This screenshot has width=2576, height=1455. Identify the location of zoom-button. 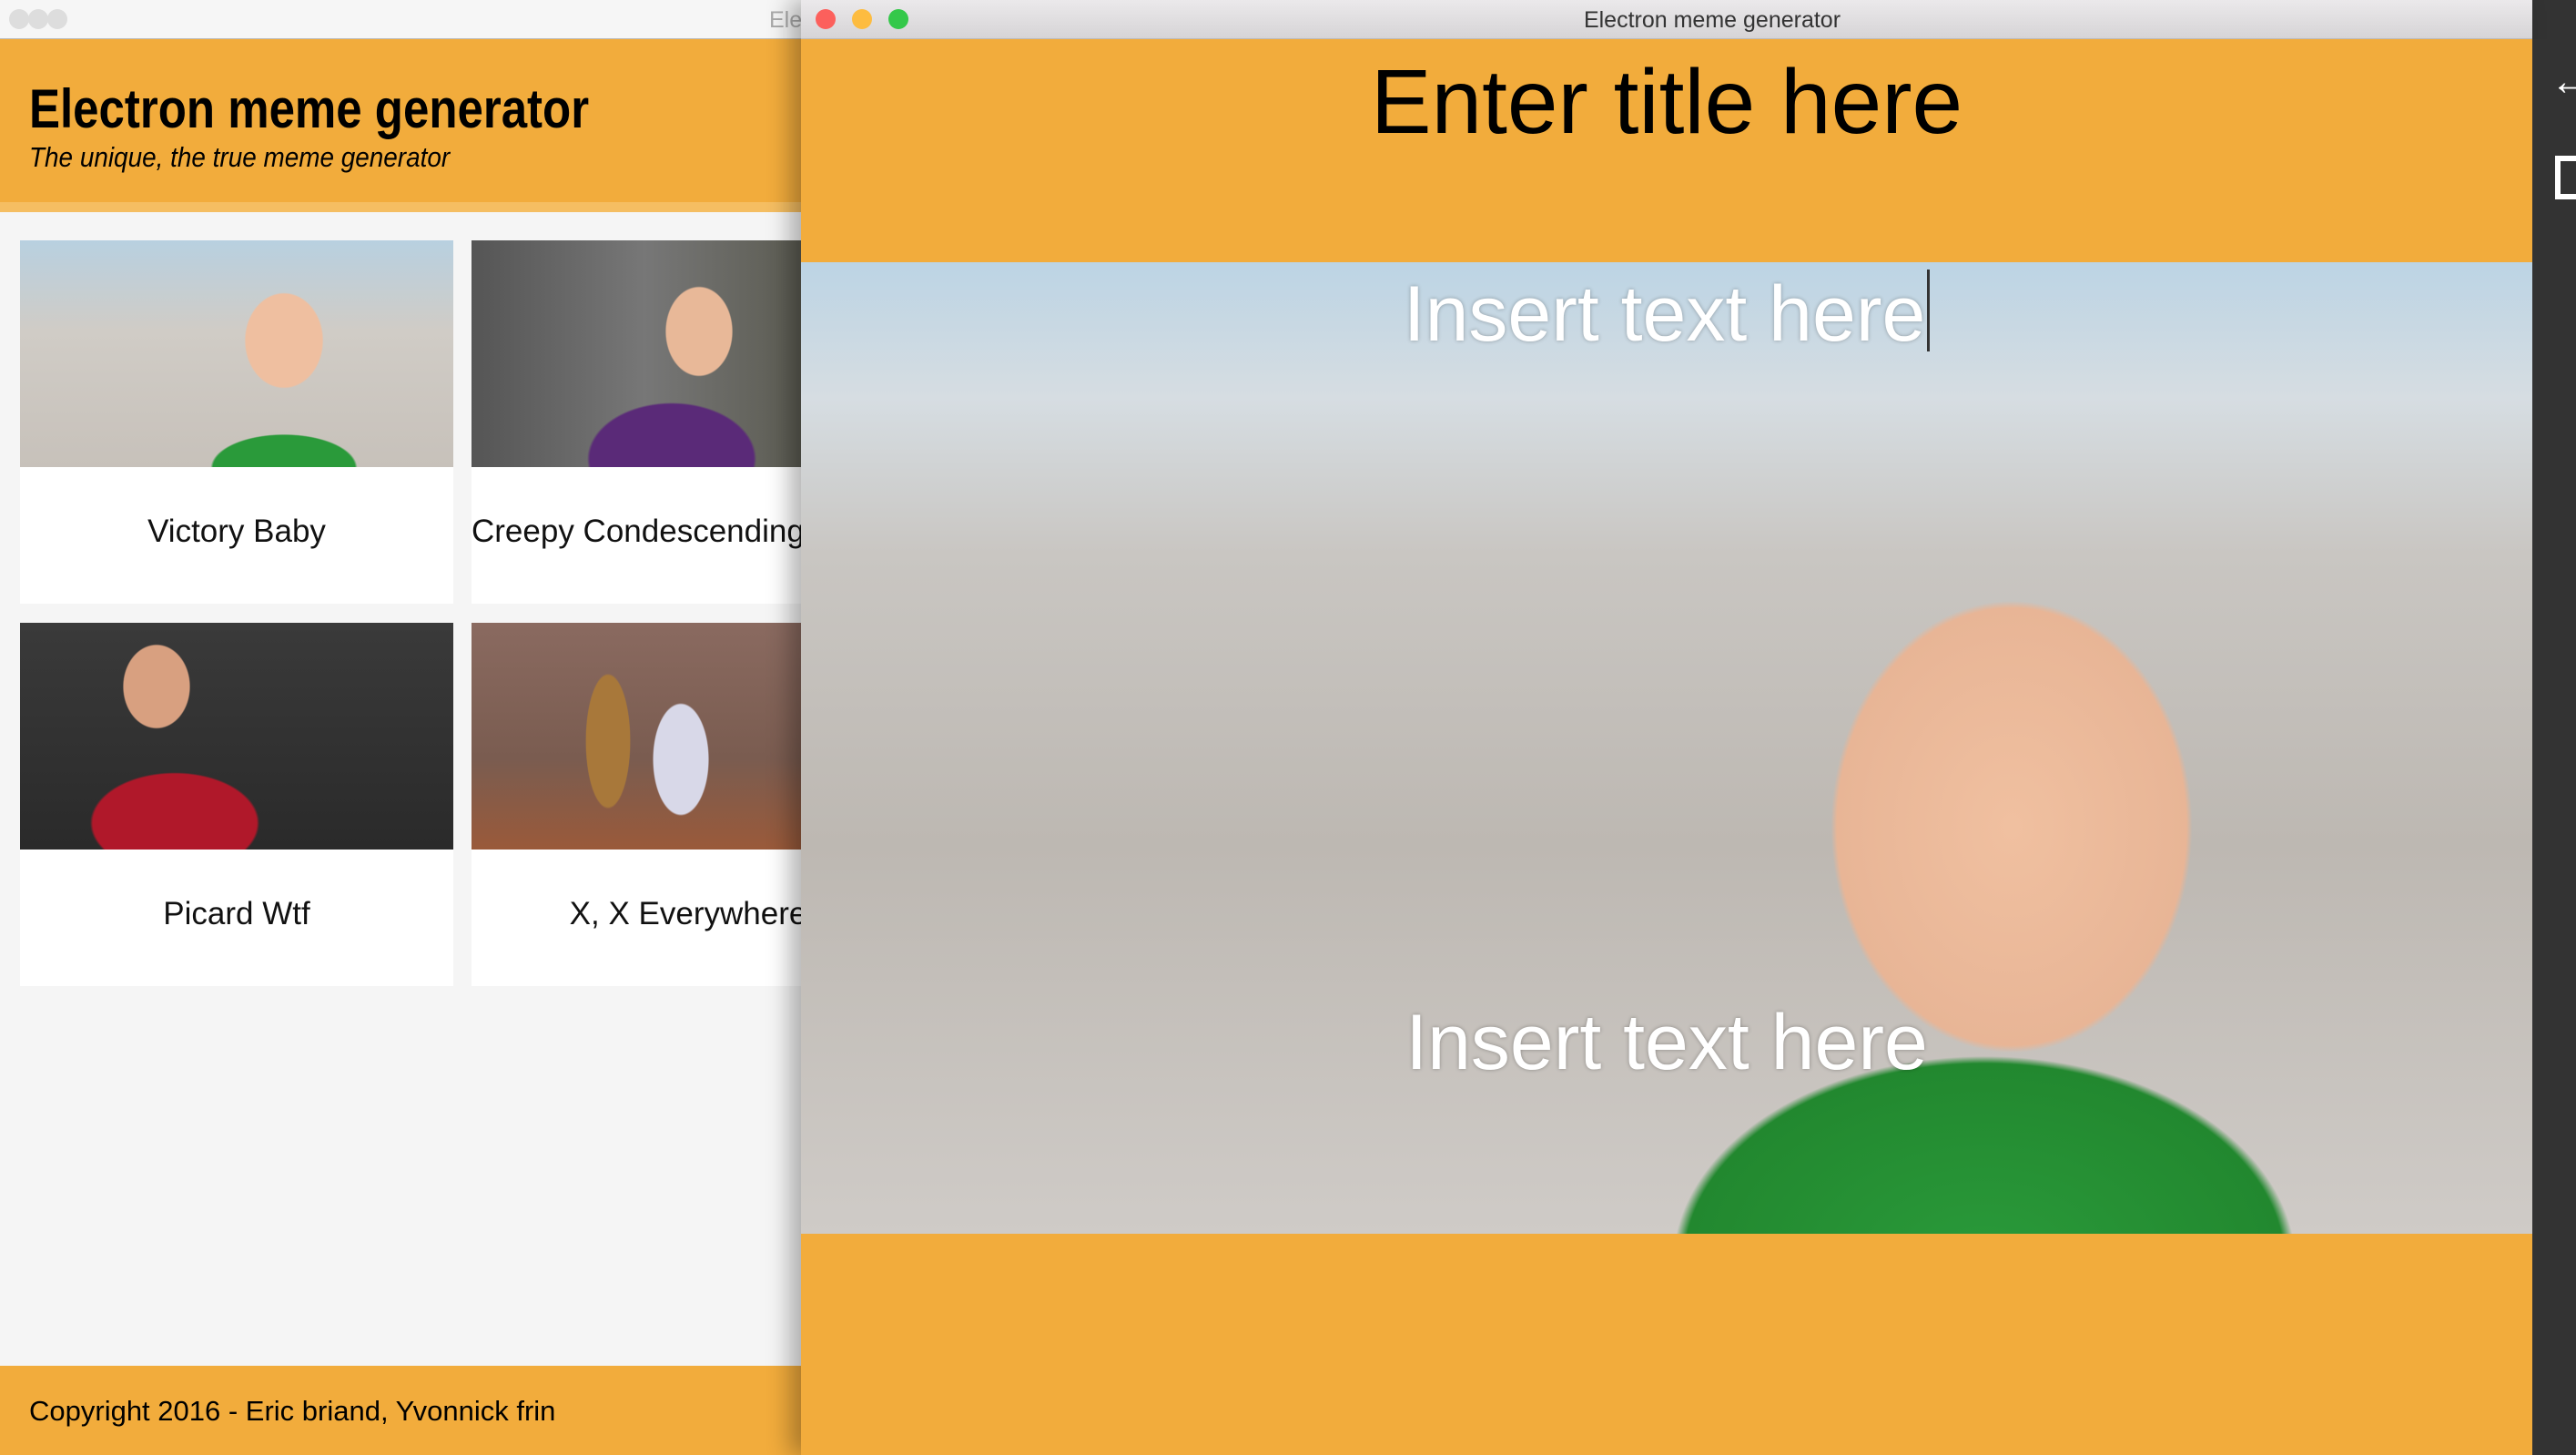
(57, 19).